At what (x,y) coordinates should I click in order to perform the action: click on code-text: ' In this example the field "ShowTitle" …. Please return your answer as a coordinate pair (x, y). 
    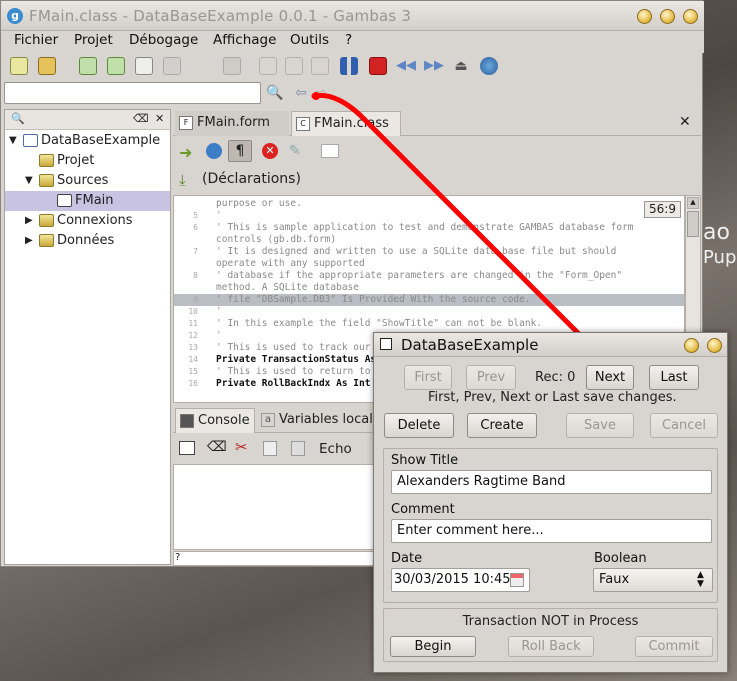
    Looking at the image, I should click on (379, 323).